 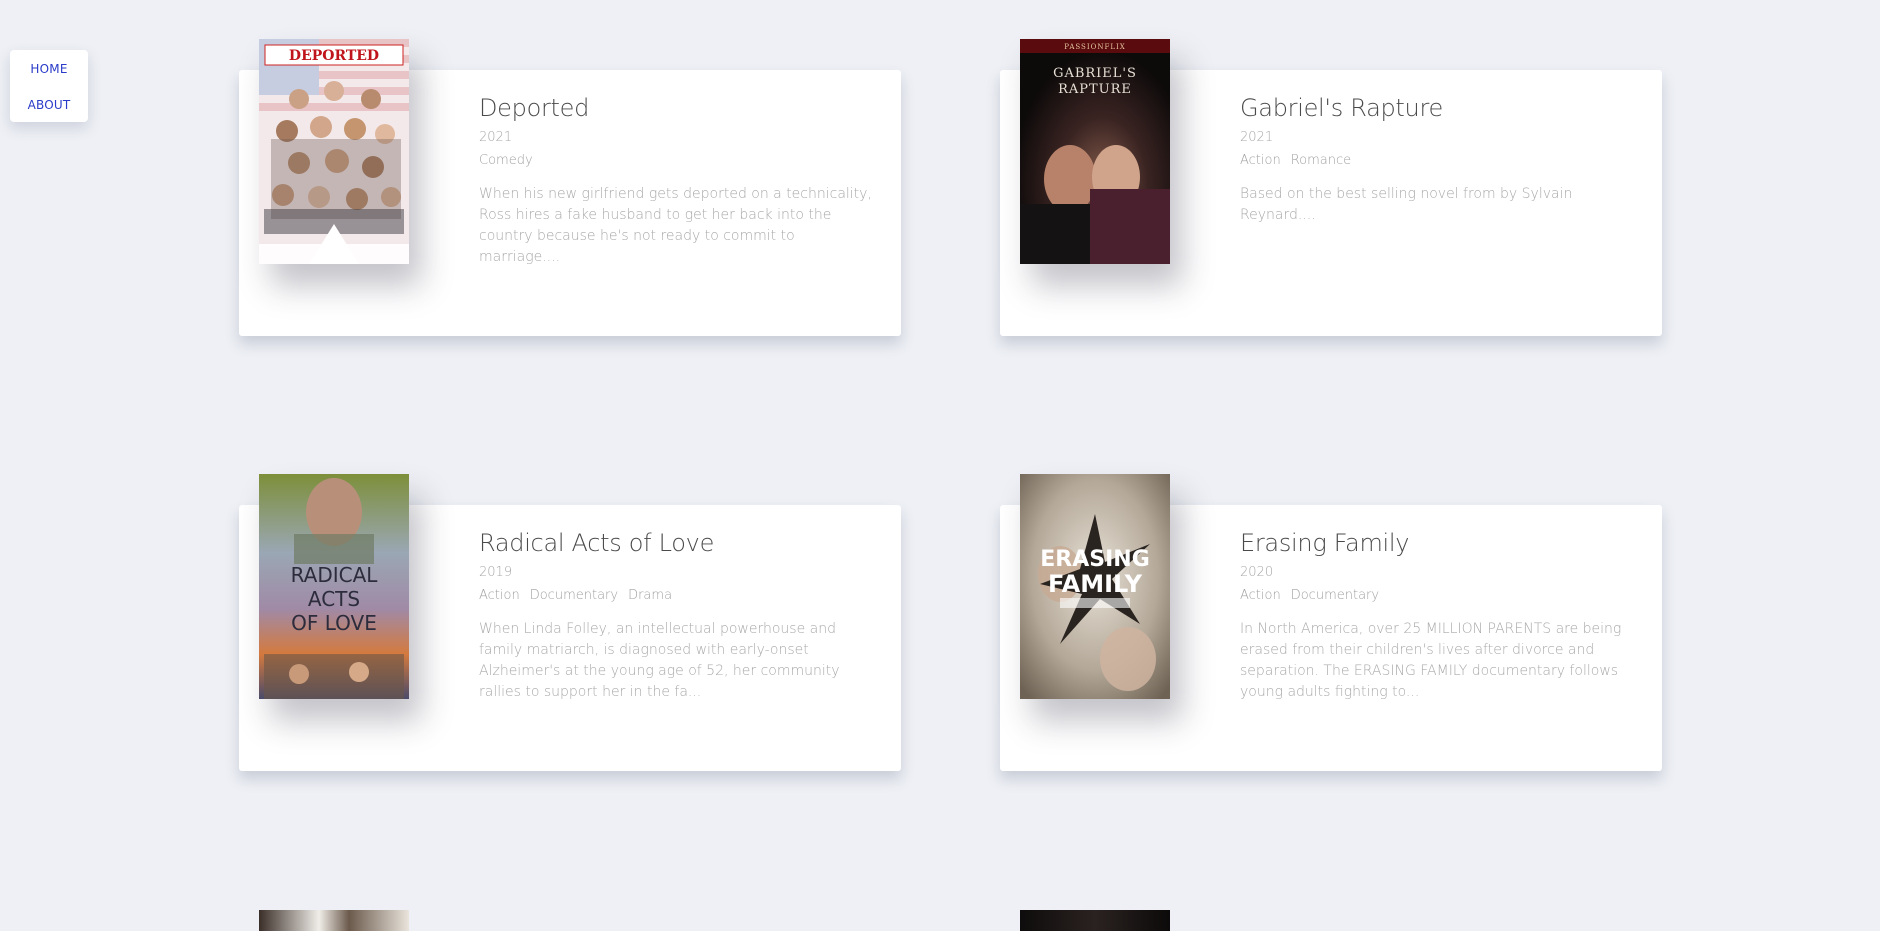 I want to click on movie-poster-next-row-right, so click(x=1095, y=920).